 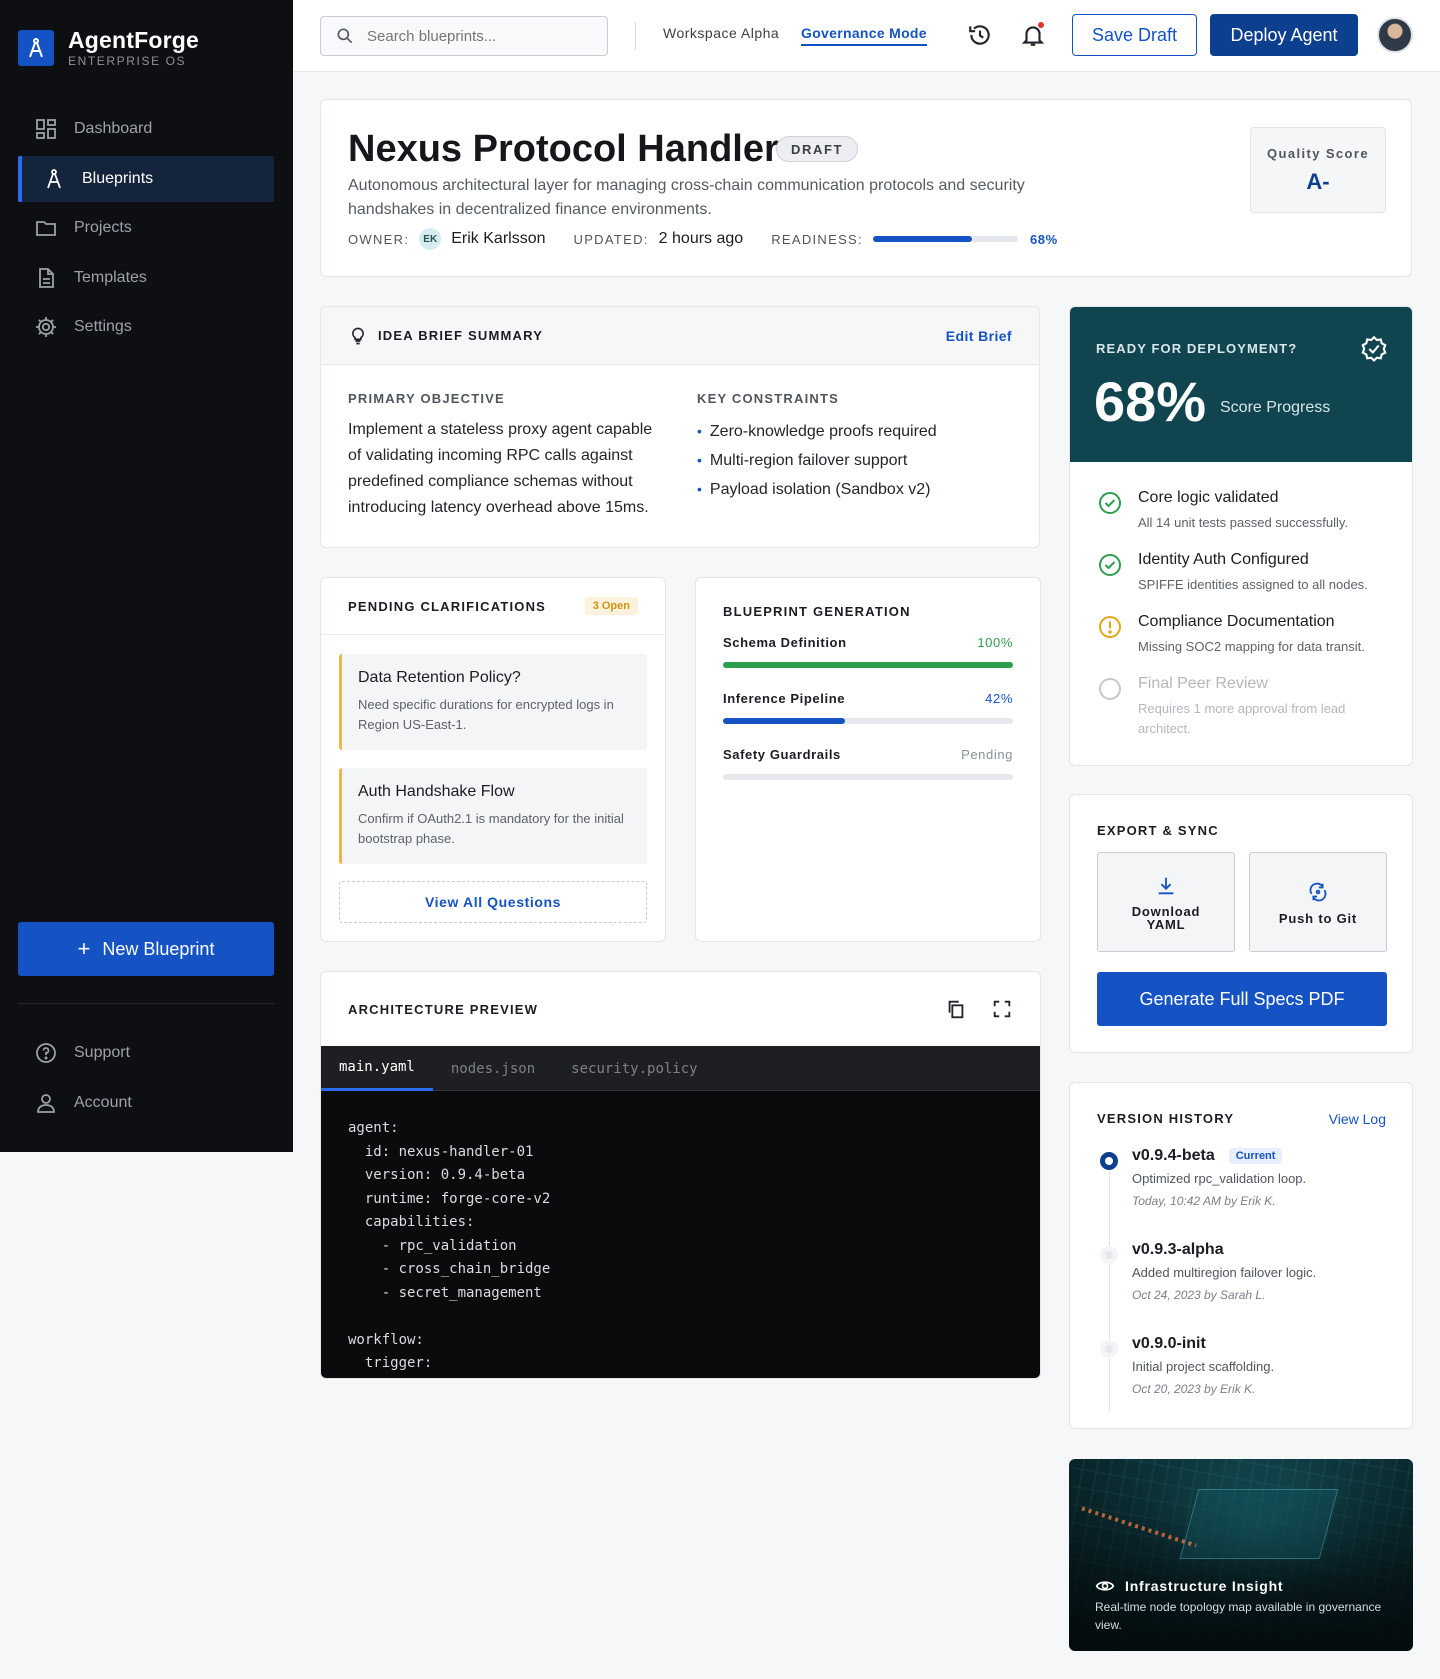 What do you see at coordinates (979, 336) in the screenshot?
I see `edit-brief-link: Edit Brief` at bounding box center [979, 336].